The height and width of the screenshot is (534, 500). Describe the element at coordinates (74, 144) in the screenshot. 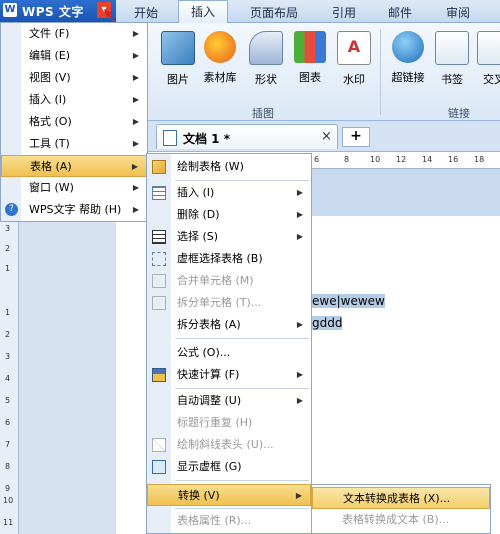

I see `menu-item-tools: 工具 (T) ▶` at that location.